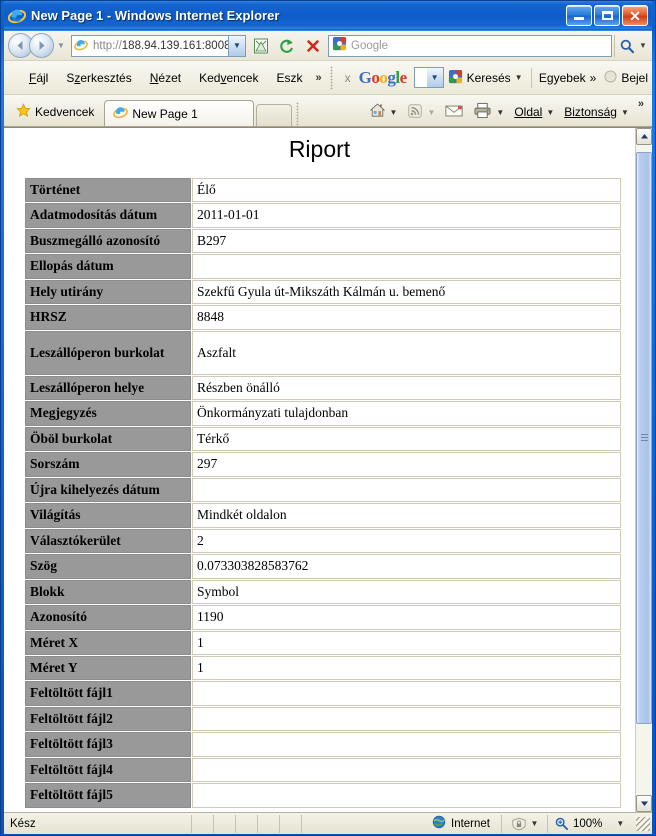  I want to click on close-button: ✕, so click(635, 15).